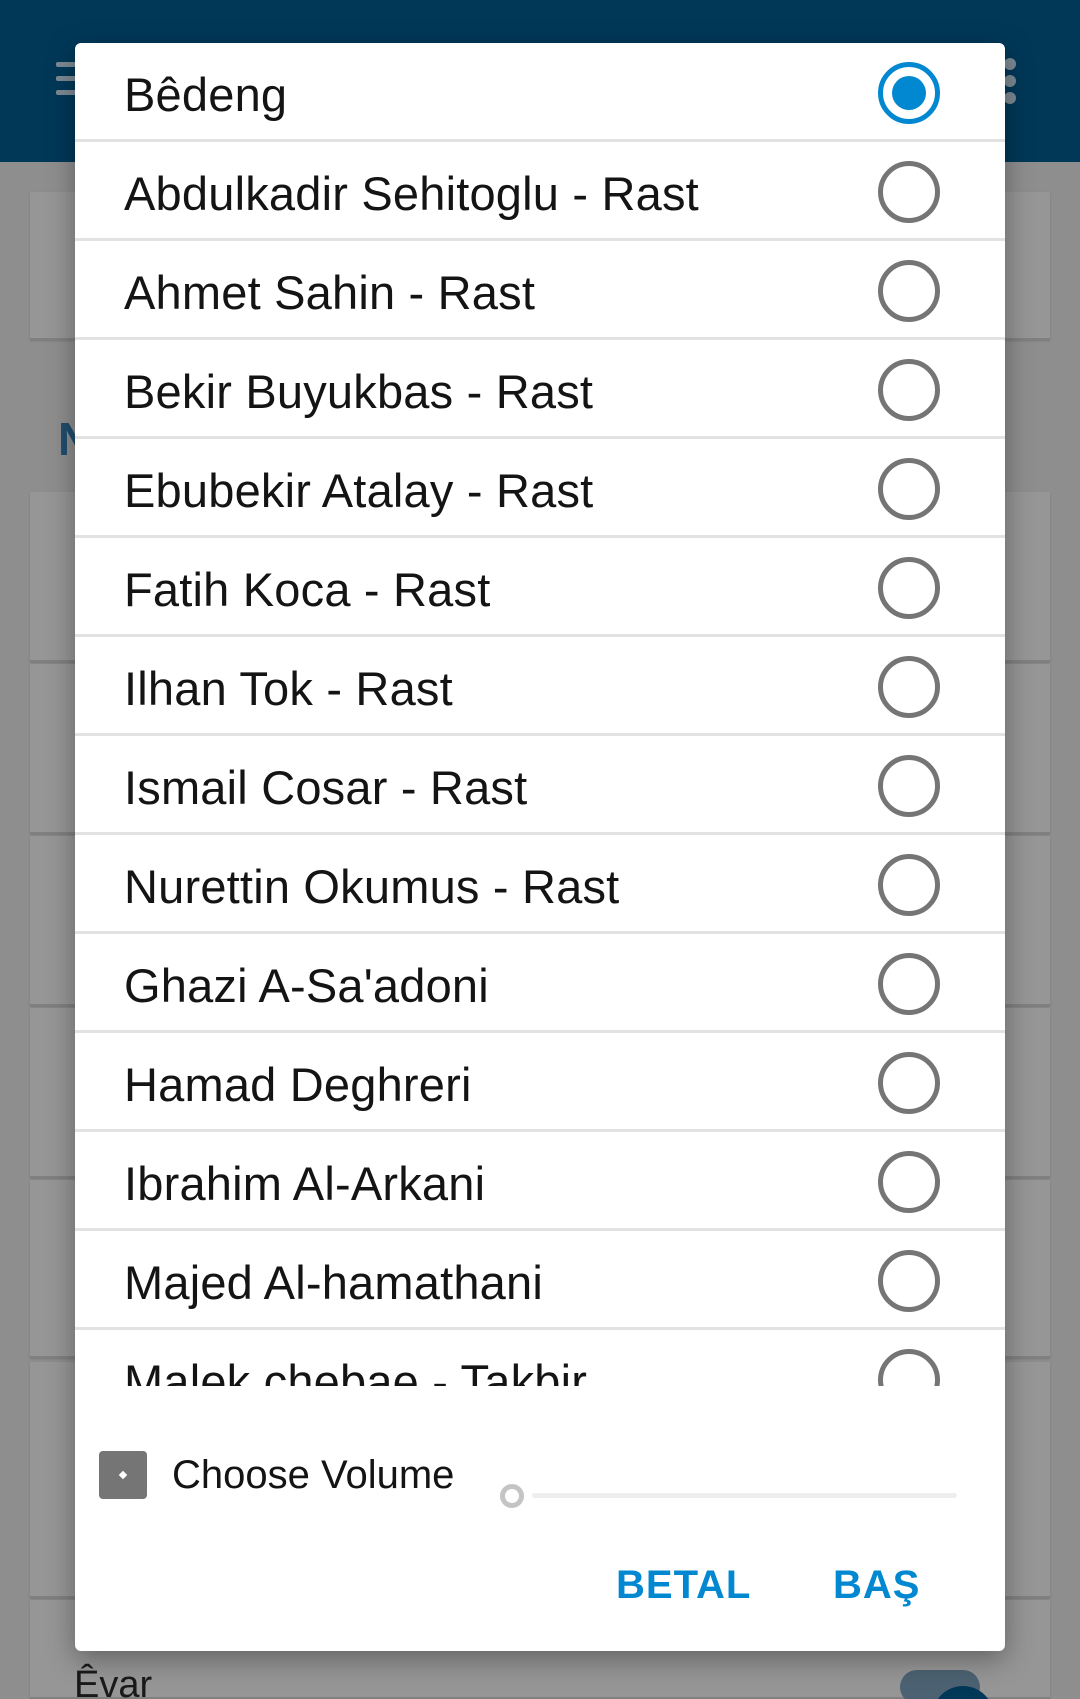 The height and width of the screenshot is (1699, 1080). Describe the element at coordinates (206, 94) in the screenshot. I see `sound-option-label: Bêdeng` at that location.